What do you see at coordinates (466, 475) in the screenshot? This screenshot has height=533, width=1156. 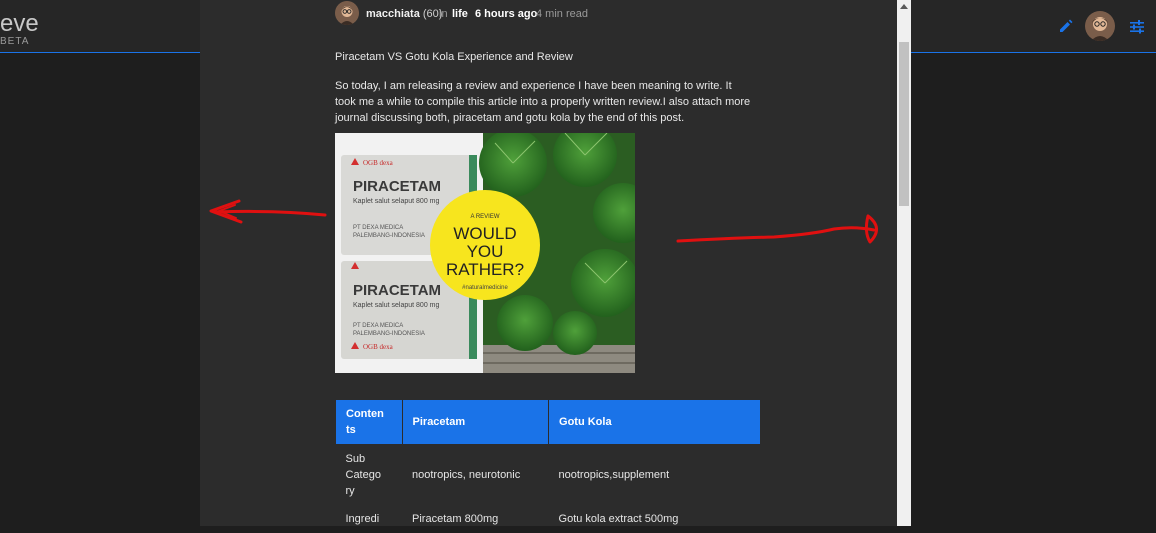 I see `table-cell: nootropics, neurotonic` at bounding box center [466, 475].